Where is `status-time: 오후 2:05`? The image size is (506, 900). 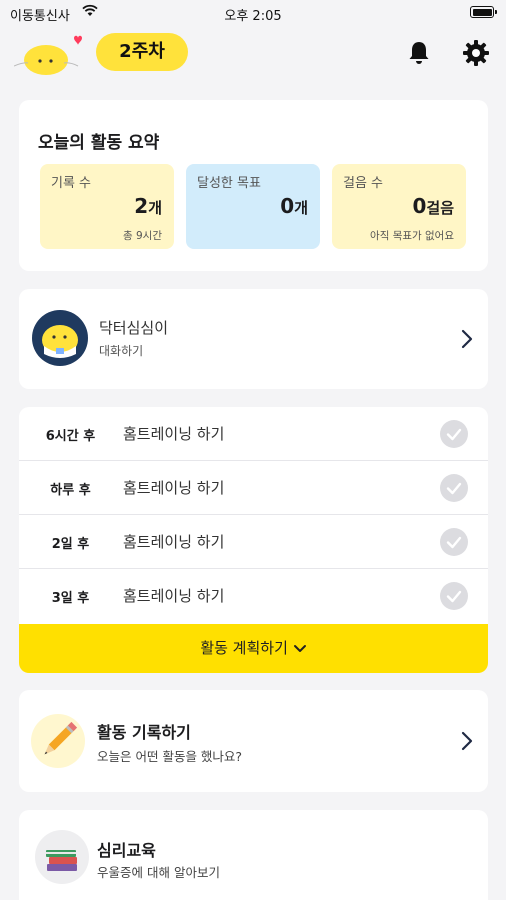
status-time: 오후 2:05 is located at coordinates (253, 16).